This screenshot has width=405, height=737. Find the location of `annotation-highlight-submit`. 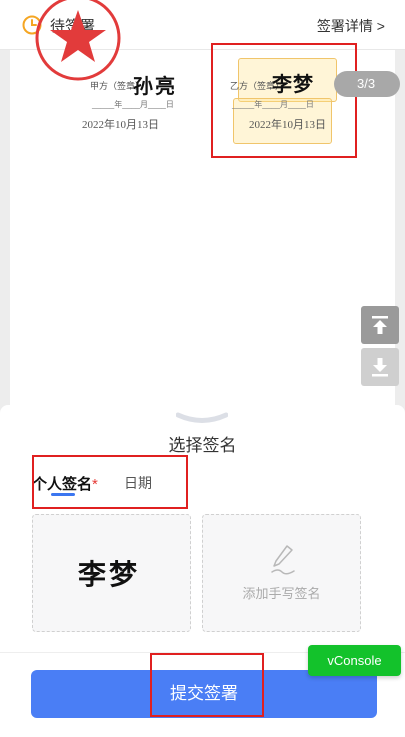

annotation-highlight-submit is located at coordinates (207, 685).